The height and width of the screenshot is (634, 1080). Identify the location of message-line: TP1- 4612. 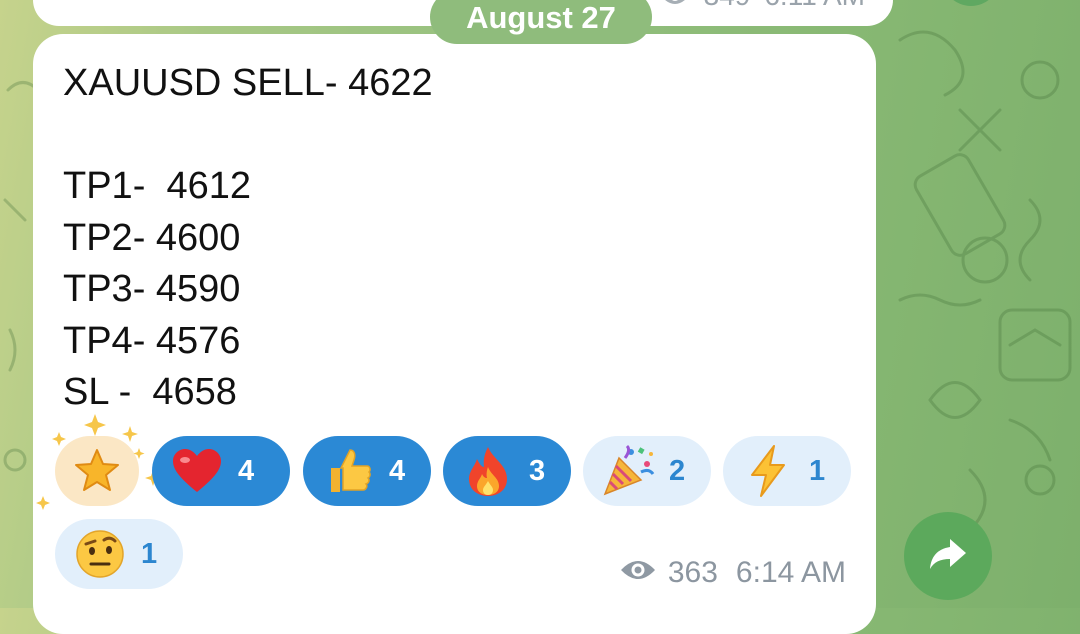
(157, 186).